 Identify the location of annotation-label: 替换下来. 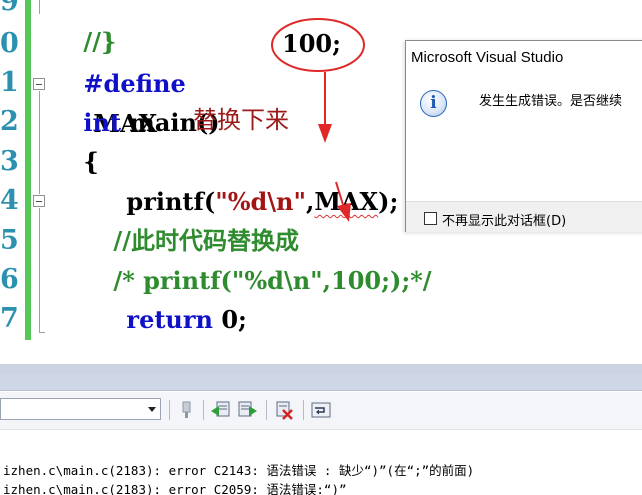
(241, 120).